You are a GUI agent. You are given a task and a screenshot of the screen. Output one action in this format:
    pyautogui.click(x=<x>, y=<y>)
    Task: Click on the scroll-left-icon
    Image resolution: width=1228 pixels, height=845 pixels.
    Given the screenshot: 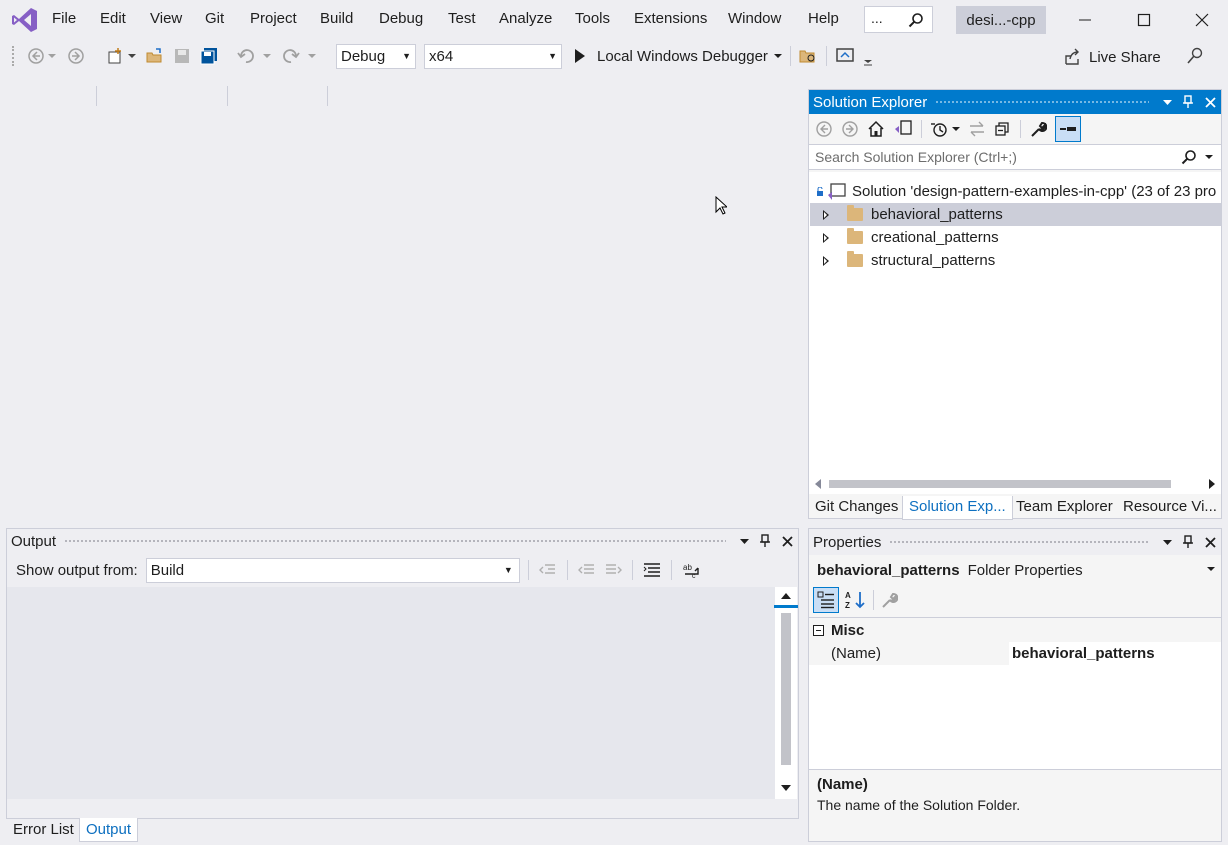 What is the action you would take?
    pyautogui.click(x=818, y=484)
    